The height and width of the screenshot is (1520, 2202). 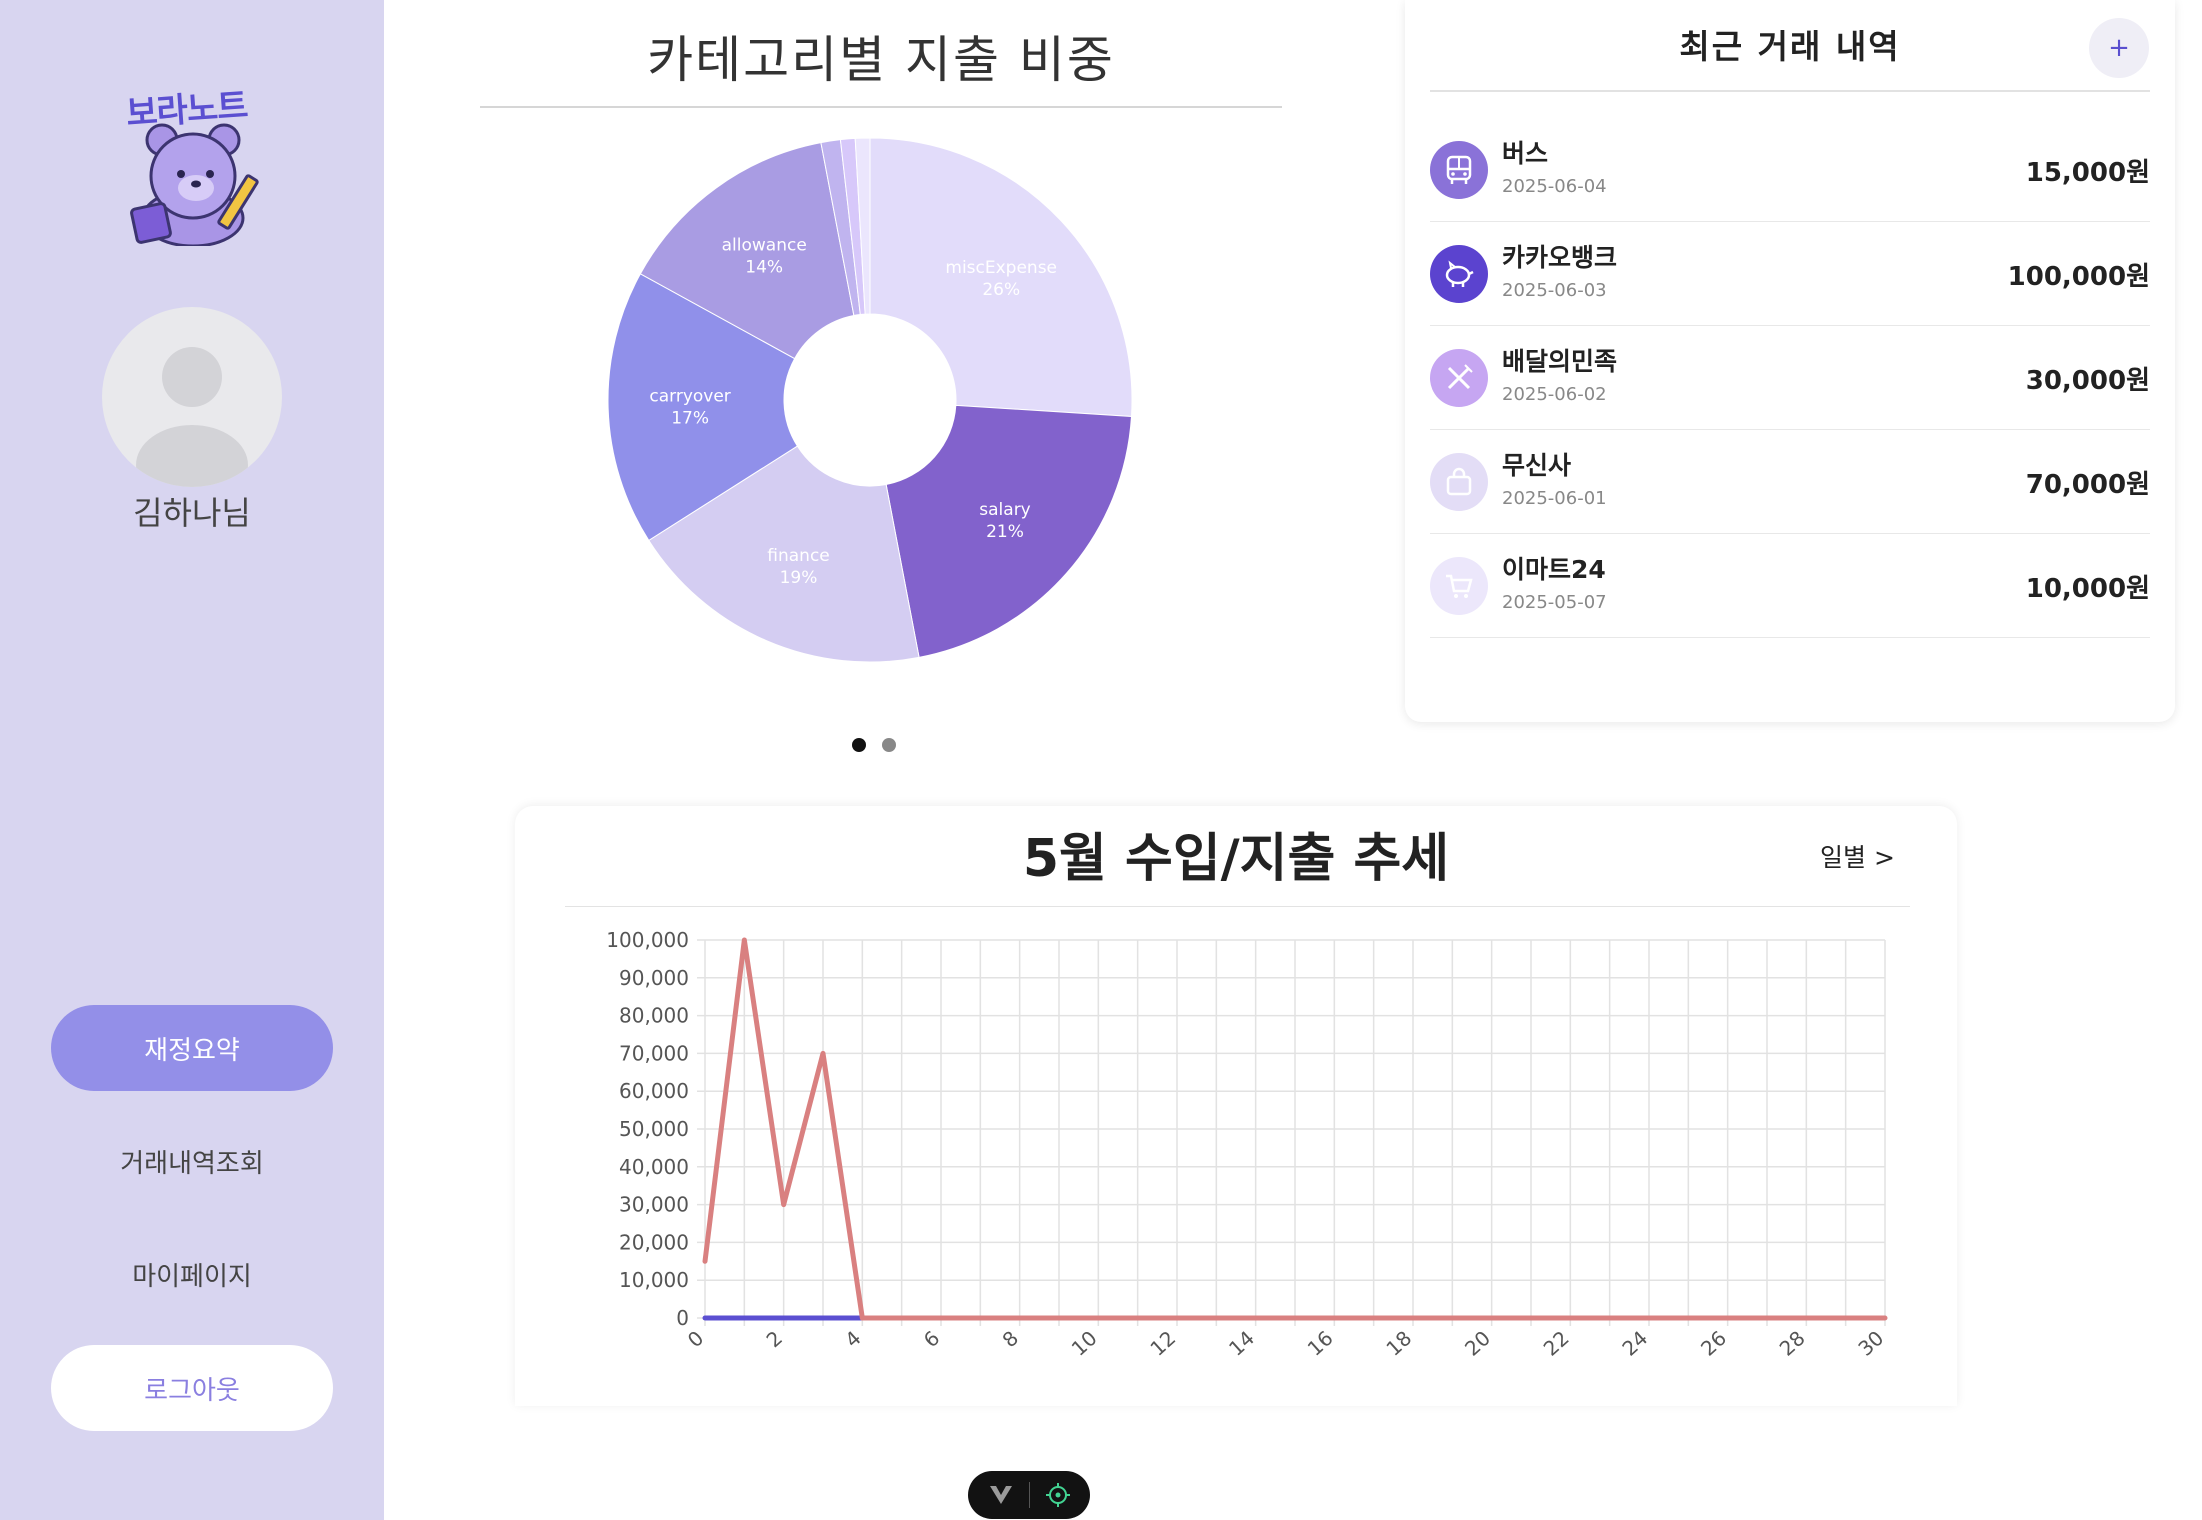 What do you see at coordinates (1560, 257) in the screenshot?
I see `transaction-name: 카카오뱅크` at bounding box center [1560, 257].